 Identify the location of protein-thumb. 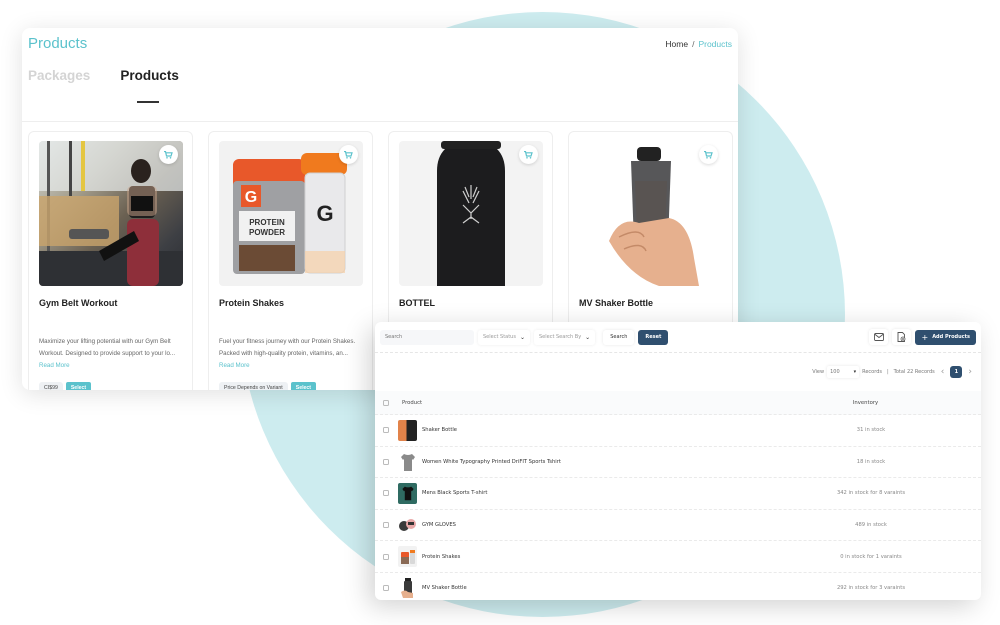
(407, 557).